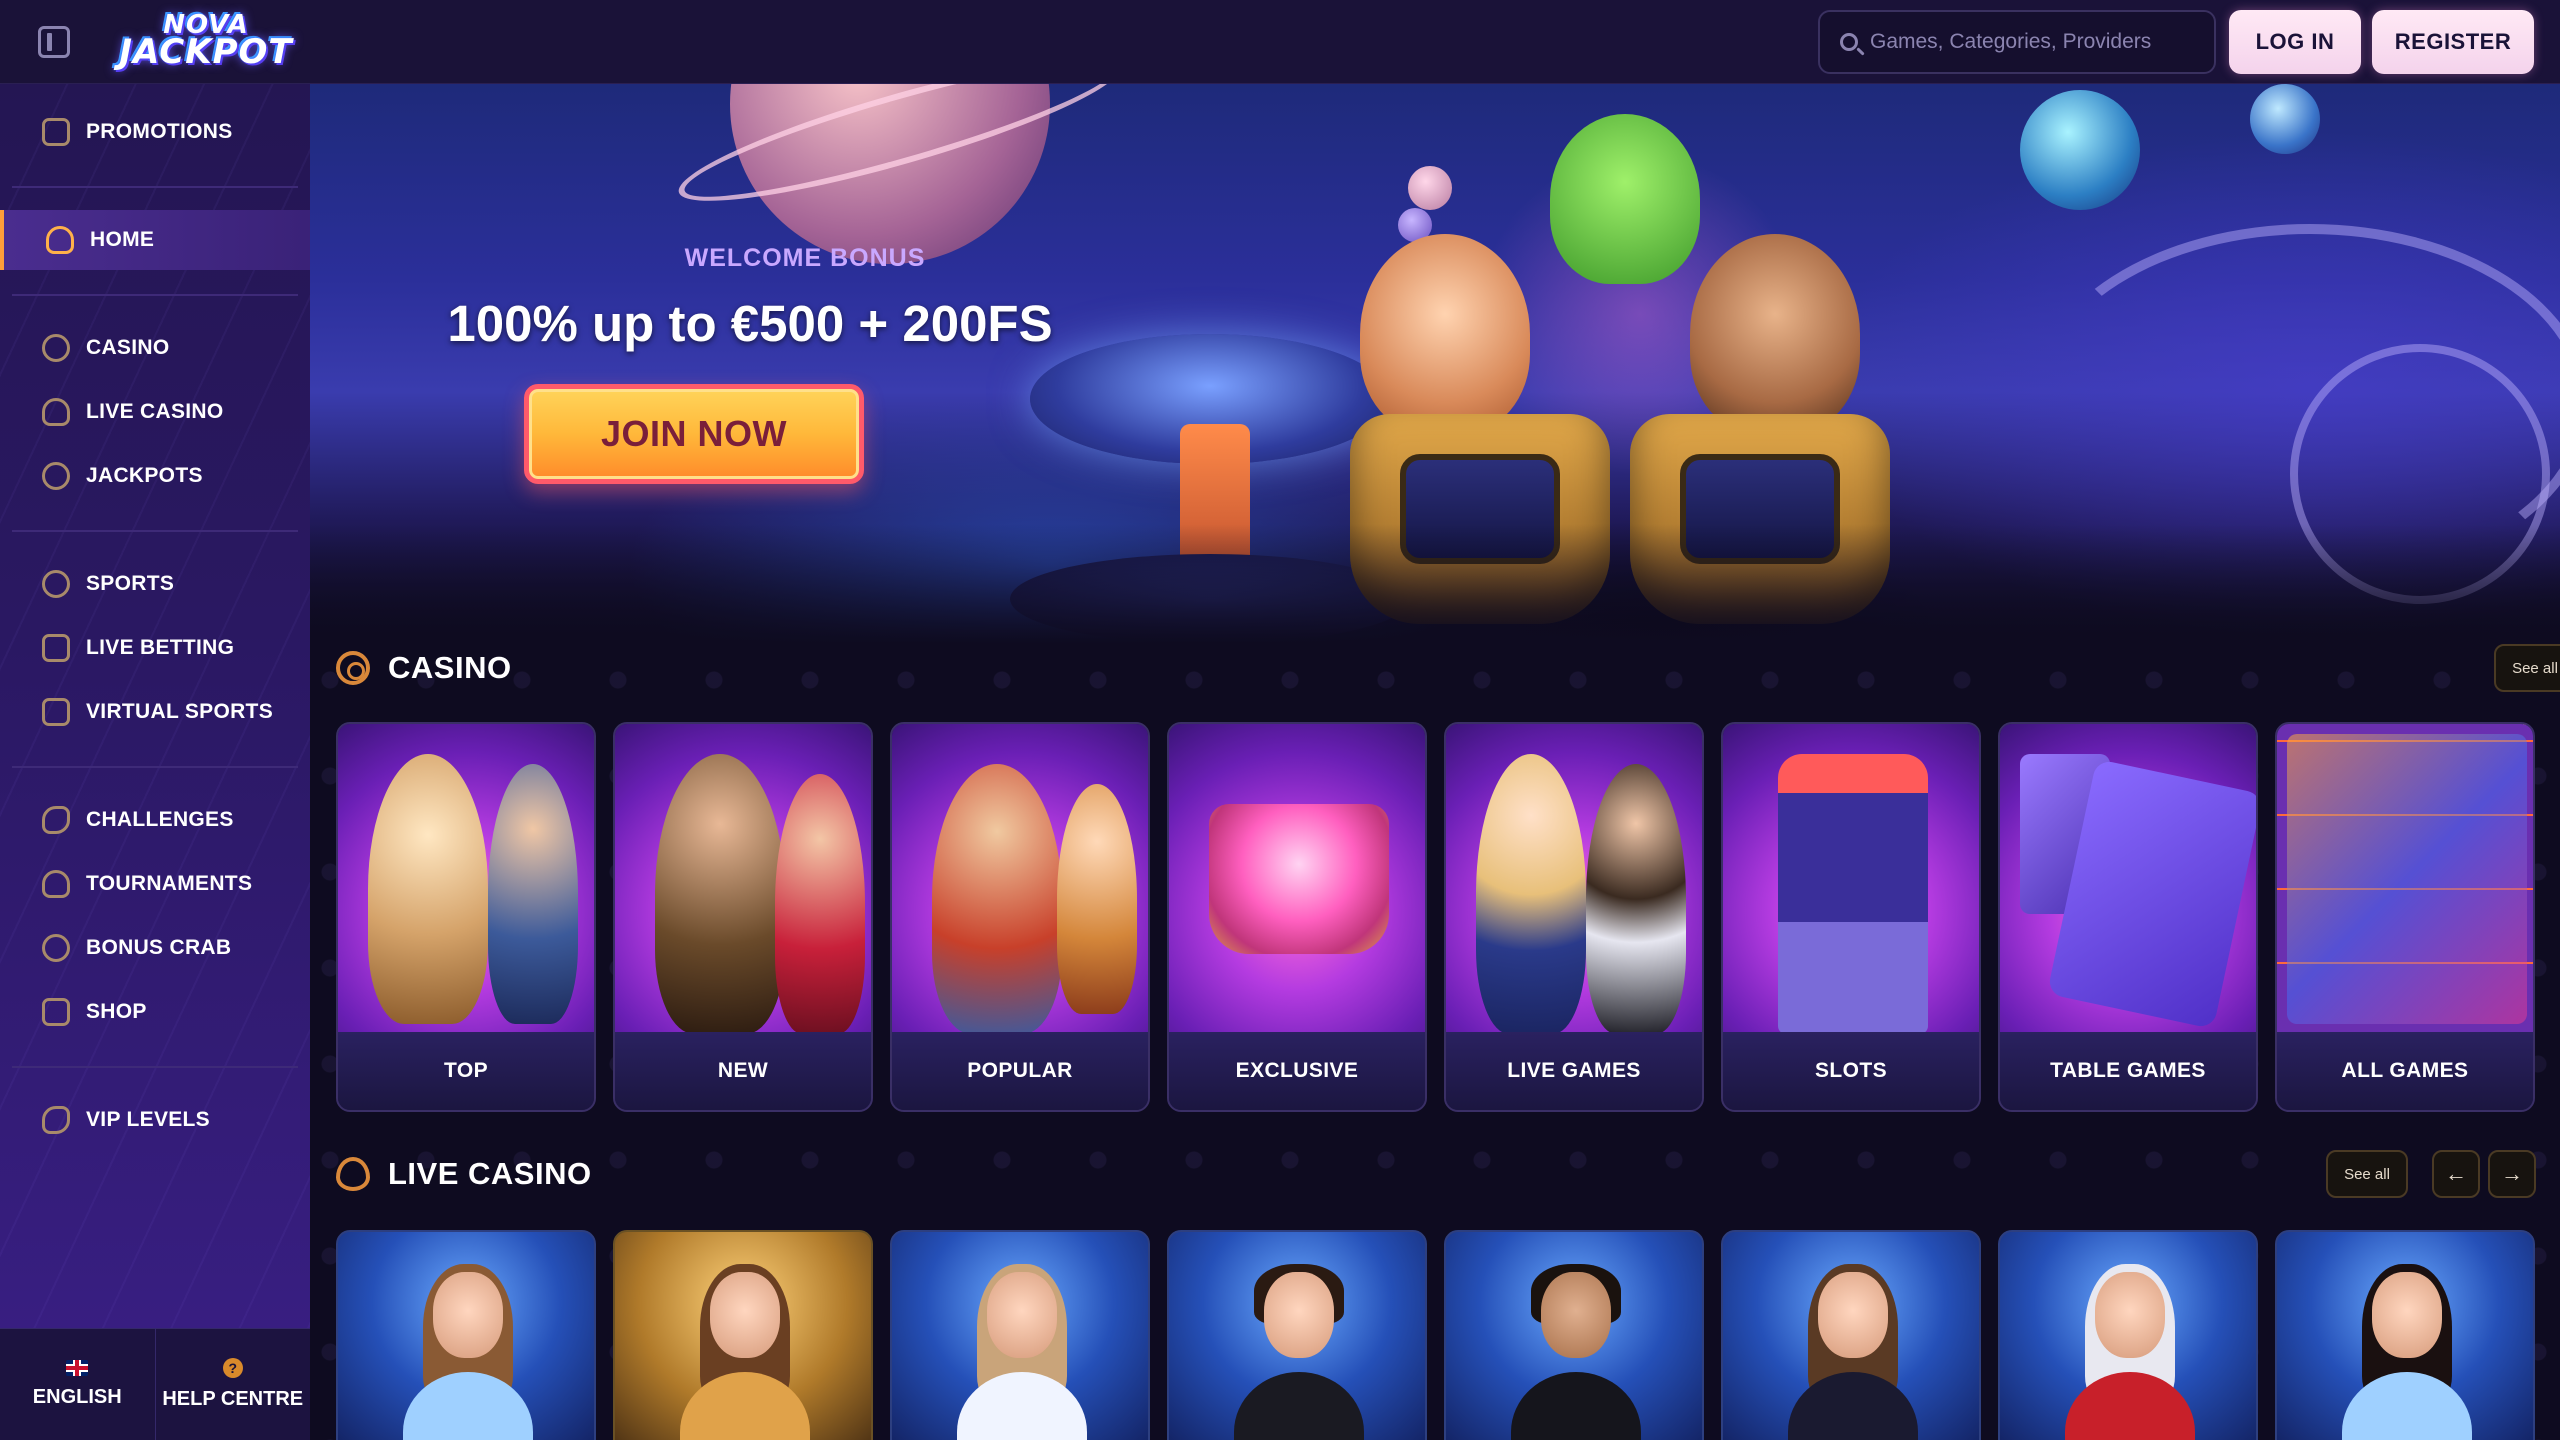 The width and height of the screenshot is (2560, 1440). I want to click on uk-flag-icon, so click(77, 1368).